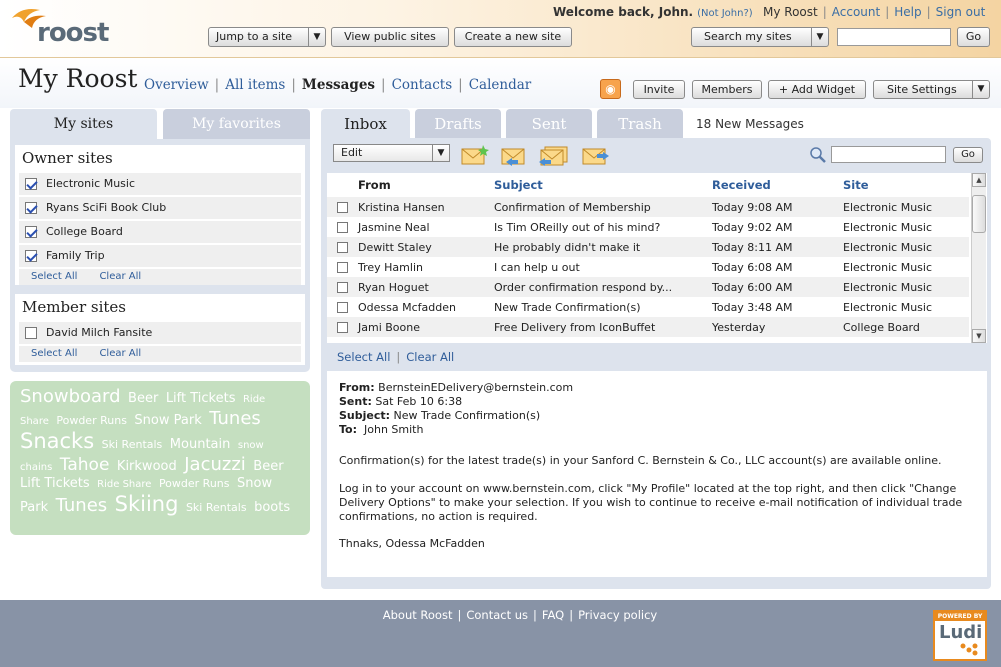  I want to click on message-subject: New Trade Confirmation(s), so click(603, 307).